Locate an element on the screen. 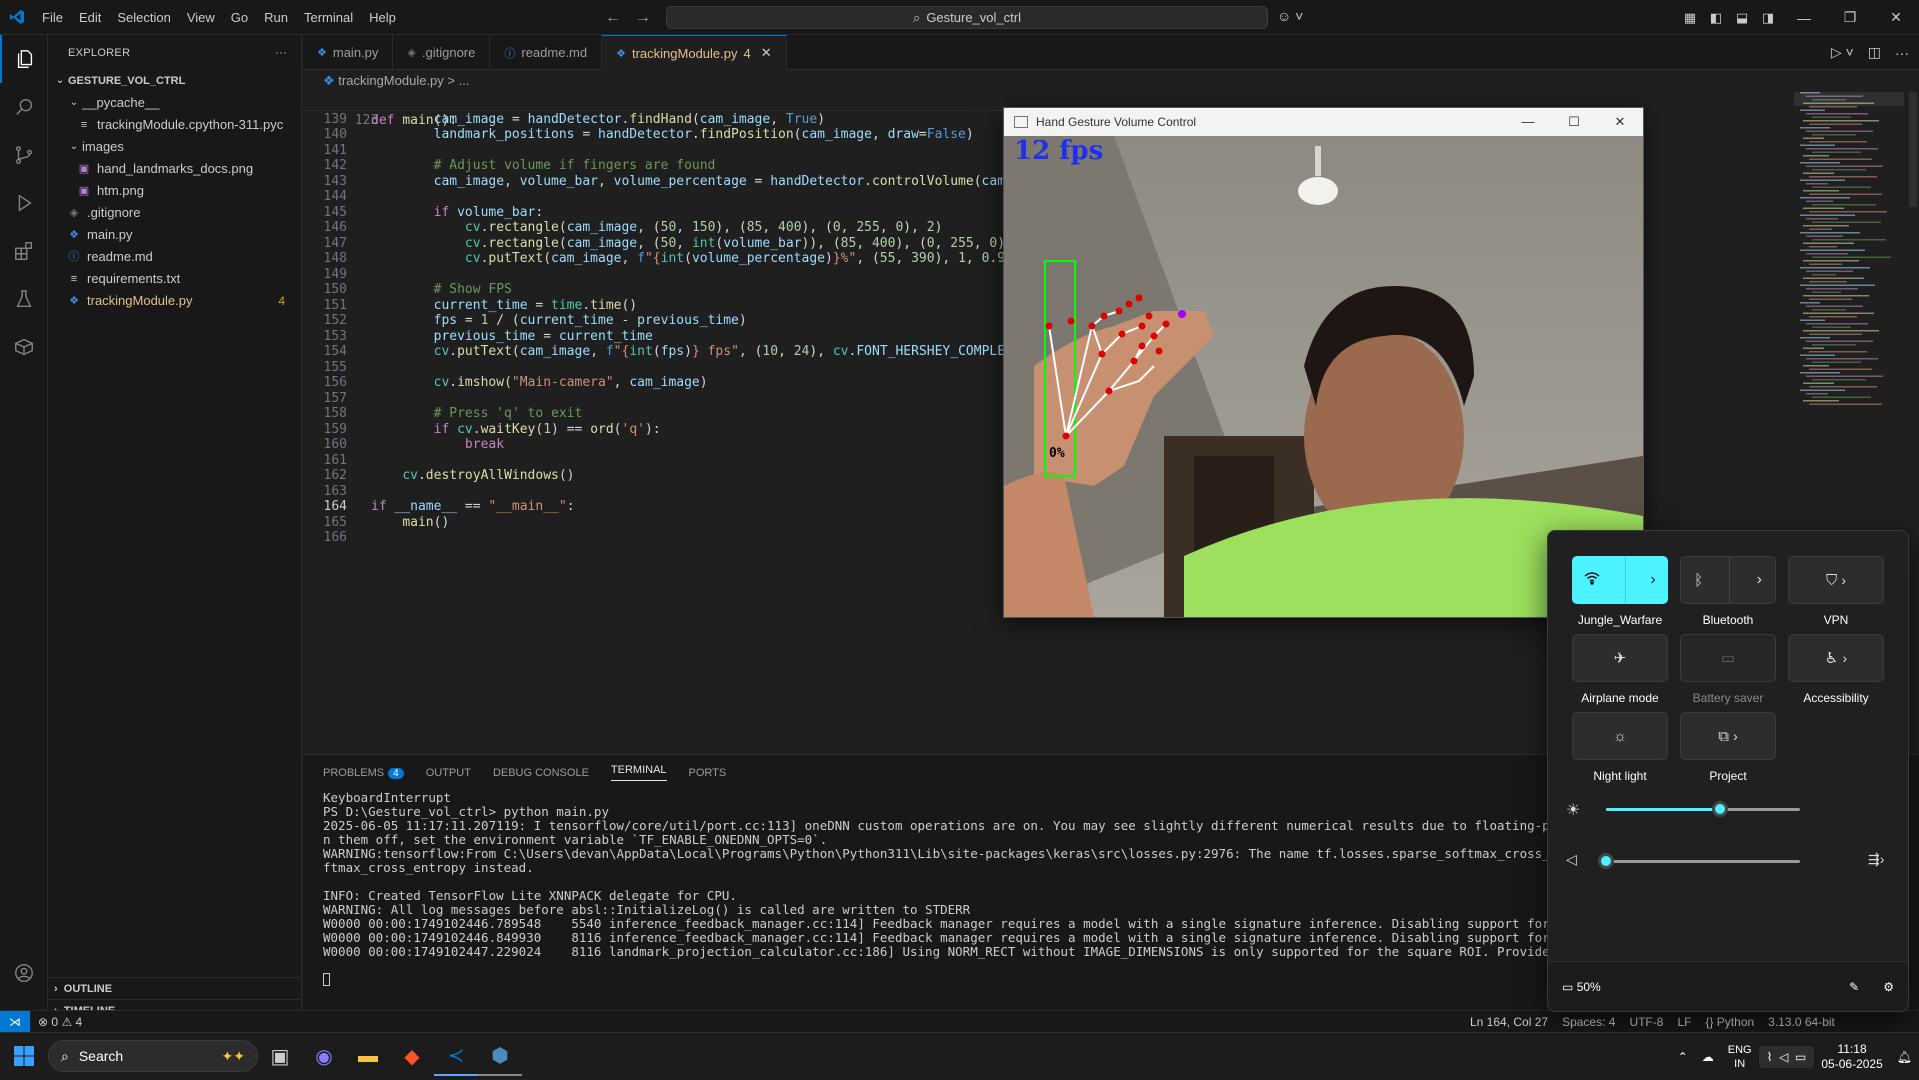 Image resolution: width=1919 pixels, height=1080 pixels. tab-terminal: TERMINAL is located at coordinates (638, 772).